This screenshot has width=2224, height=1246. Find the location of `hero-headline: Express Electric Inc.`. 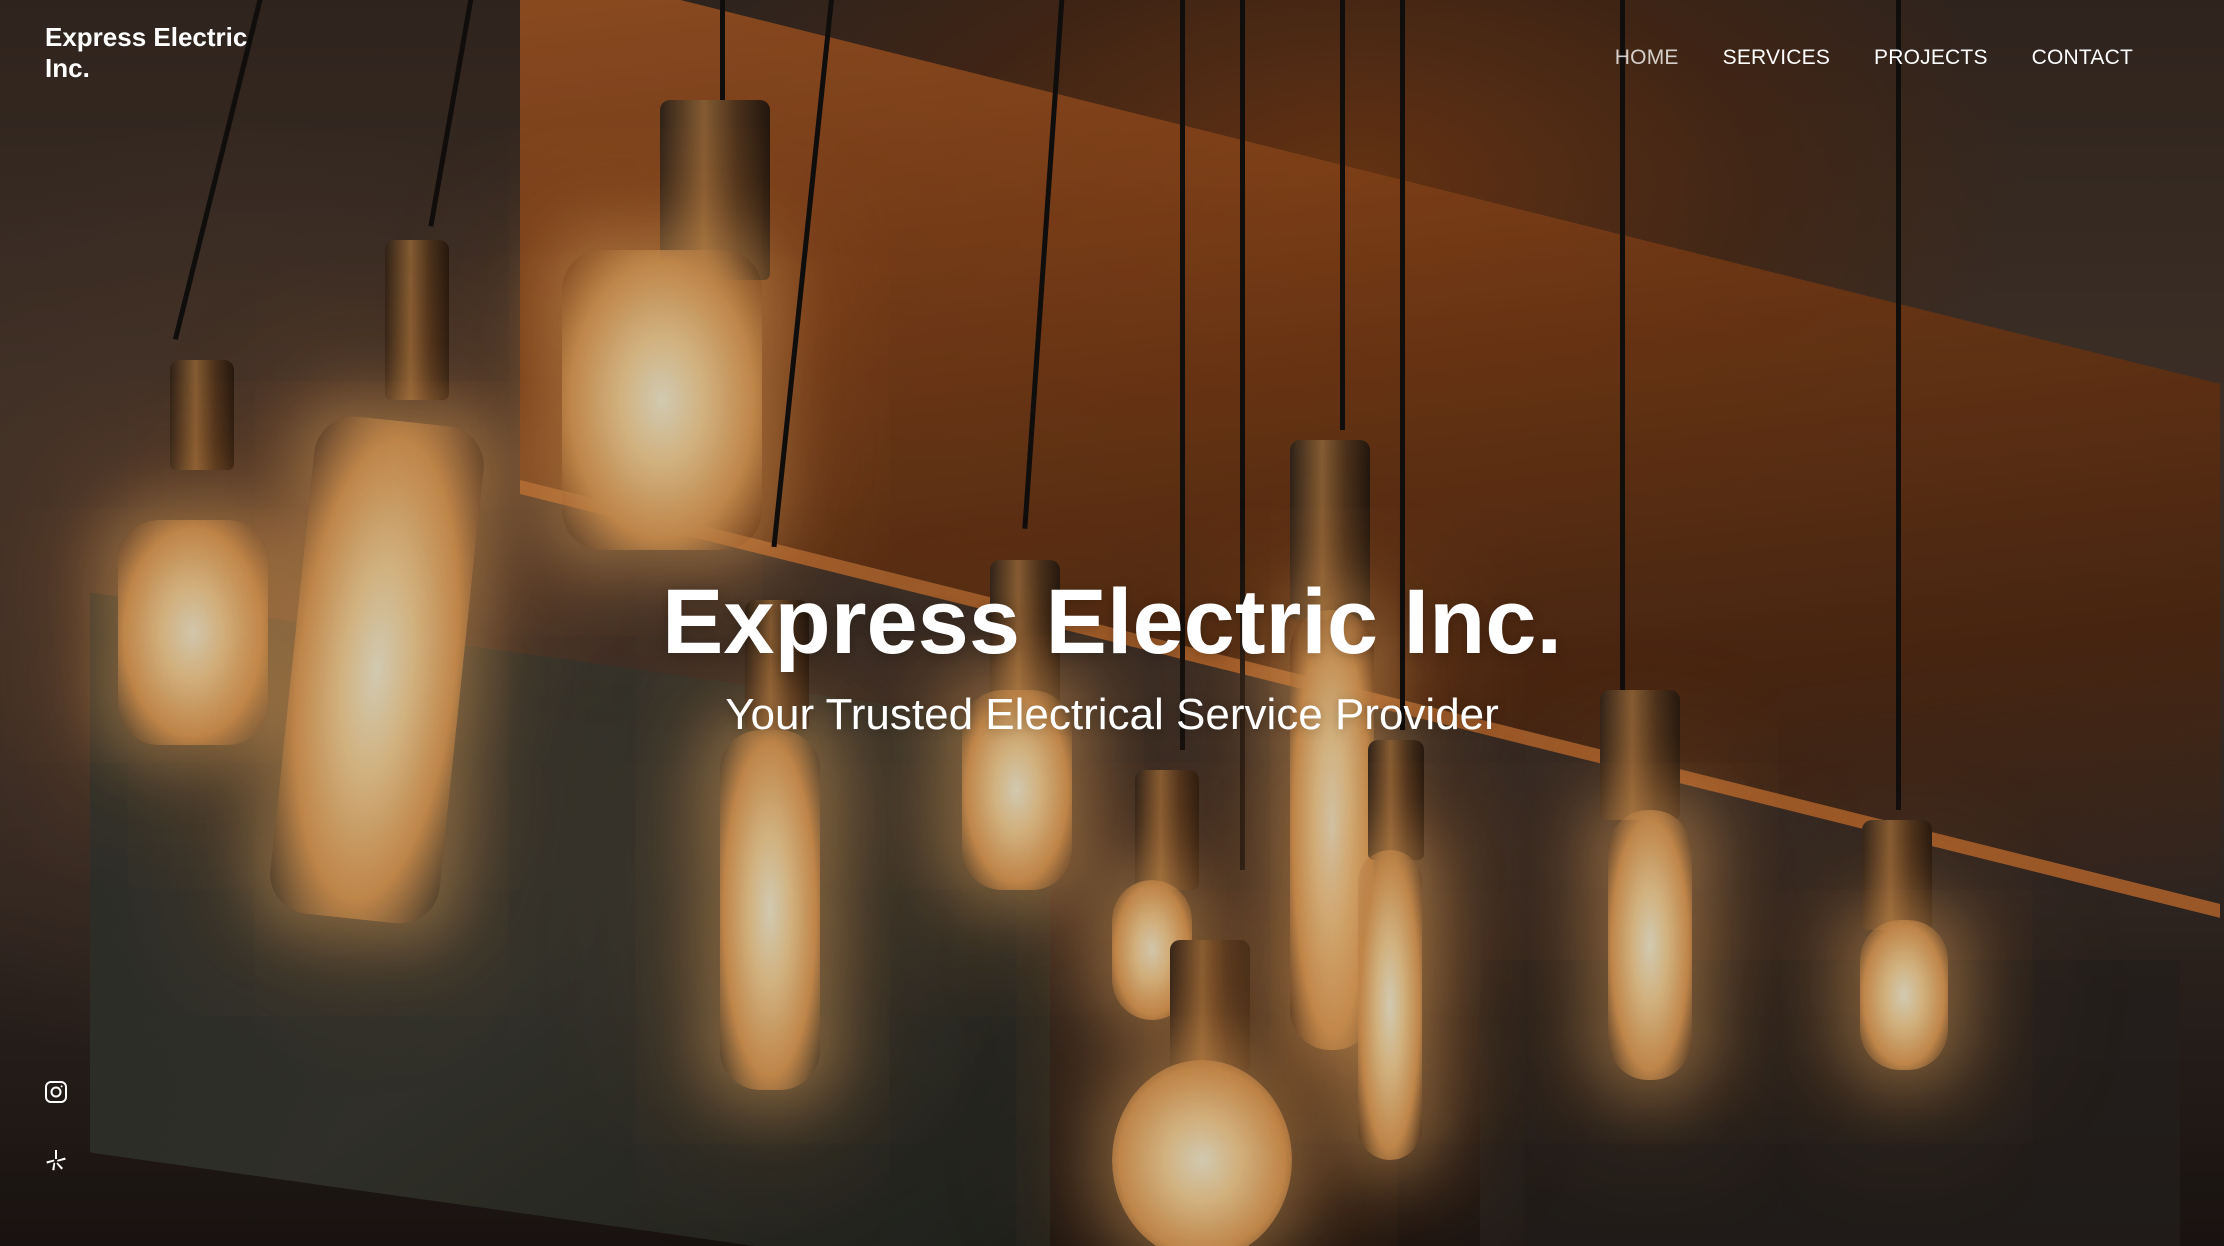

hero-headline: Express Electric Inc. is located at coordinates (1112, 622).